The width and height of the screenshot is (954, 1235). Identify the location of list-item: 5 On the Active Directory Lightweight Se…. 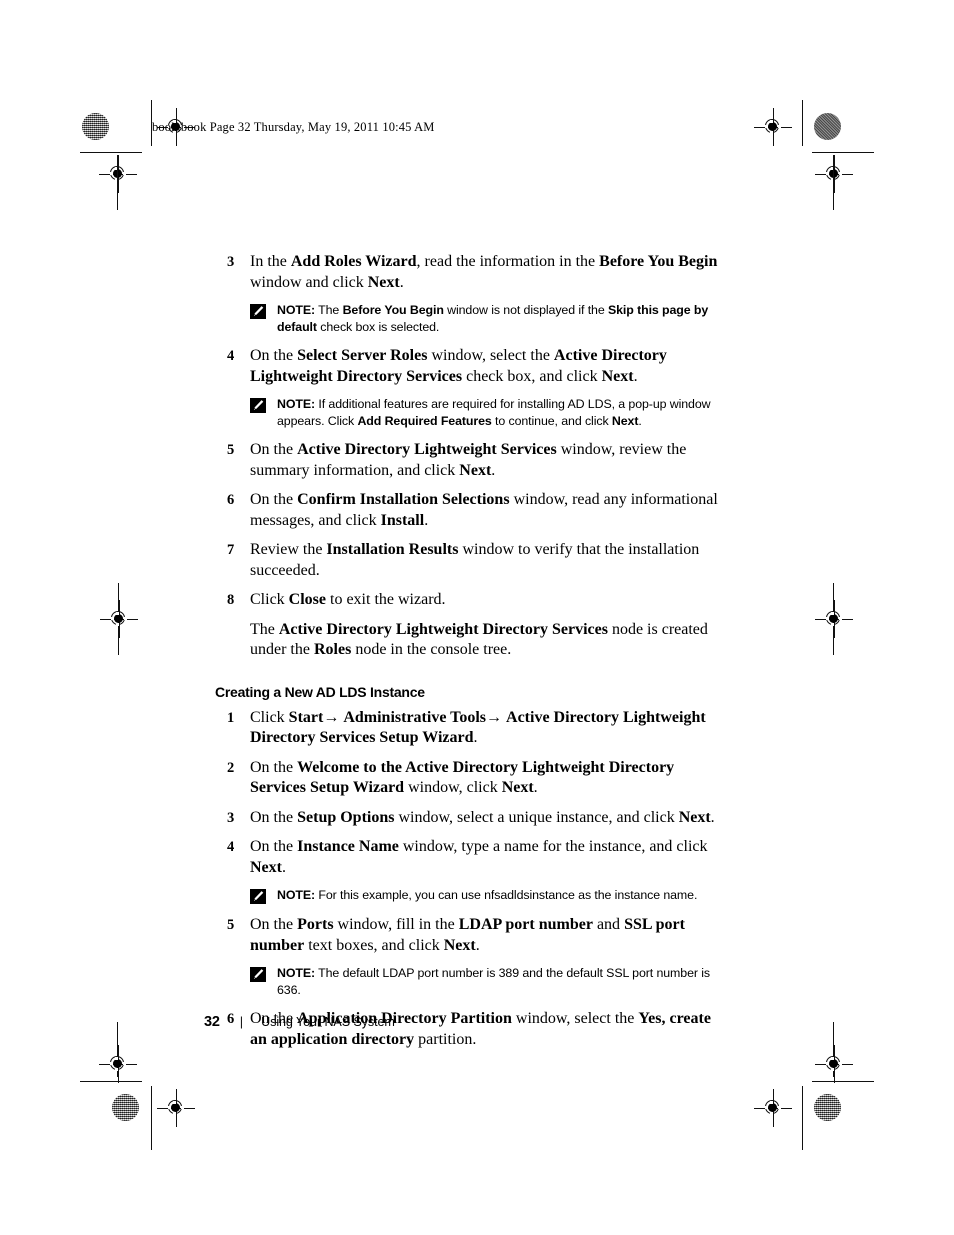
(470, 460).